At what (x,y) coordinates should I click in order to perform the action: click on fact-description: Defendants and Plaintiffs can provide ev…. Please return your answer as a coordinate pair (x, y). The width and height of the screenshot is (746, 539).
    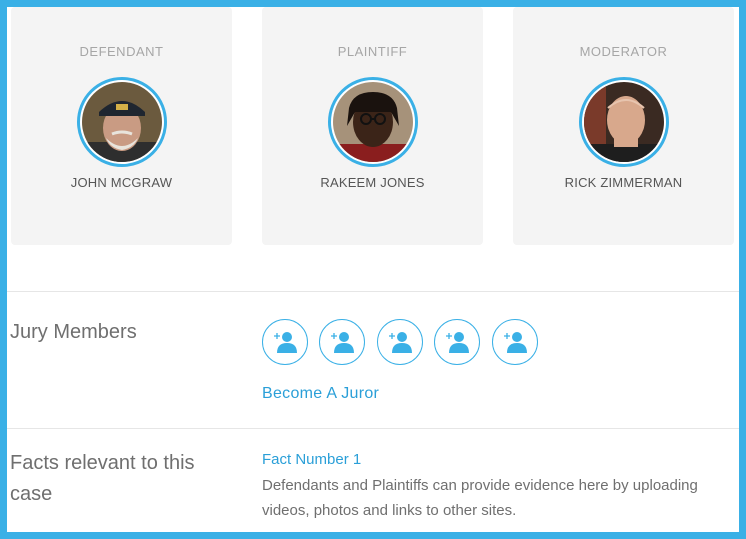
    Looking at the image, I should click on (480, 498).